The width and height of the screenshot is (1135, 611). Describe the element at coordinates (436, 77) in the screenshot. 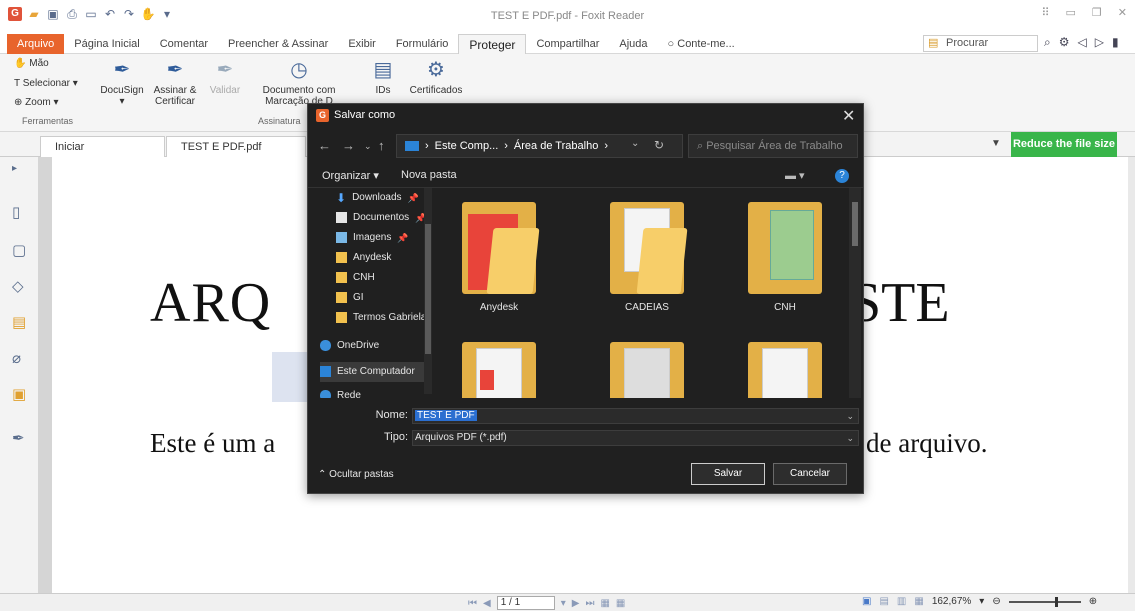

I see `certificates-button: ⚙ Certificados` at that location.